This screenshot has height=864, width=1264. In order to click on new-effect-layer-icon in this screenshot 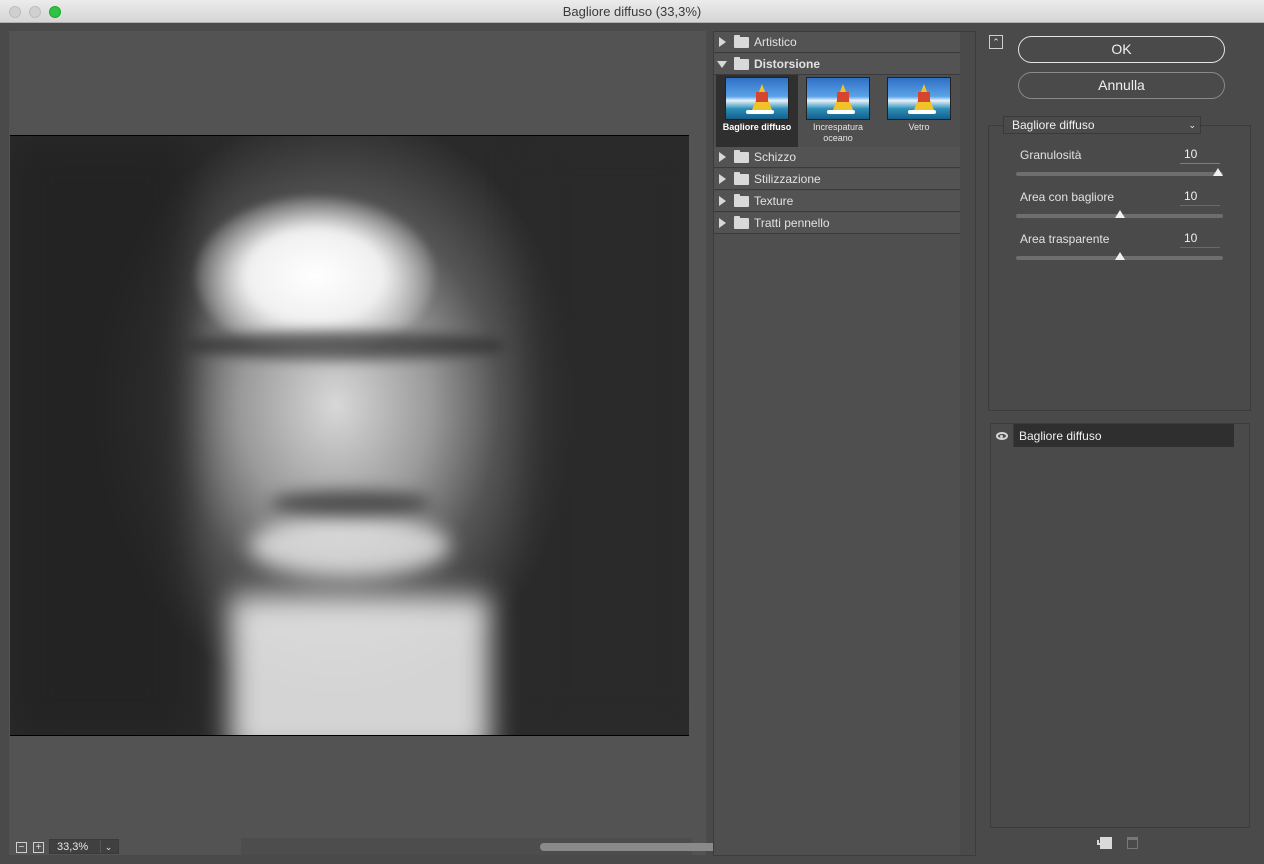, I will do `click(1104, 843)`.